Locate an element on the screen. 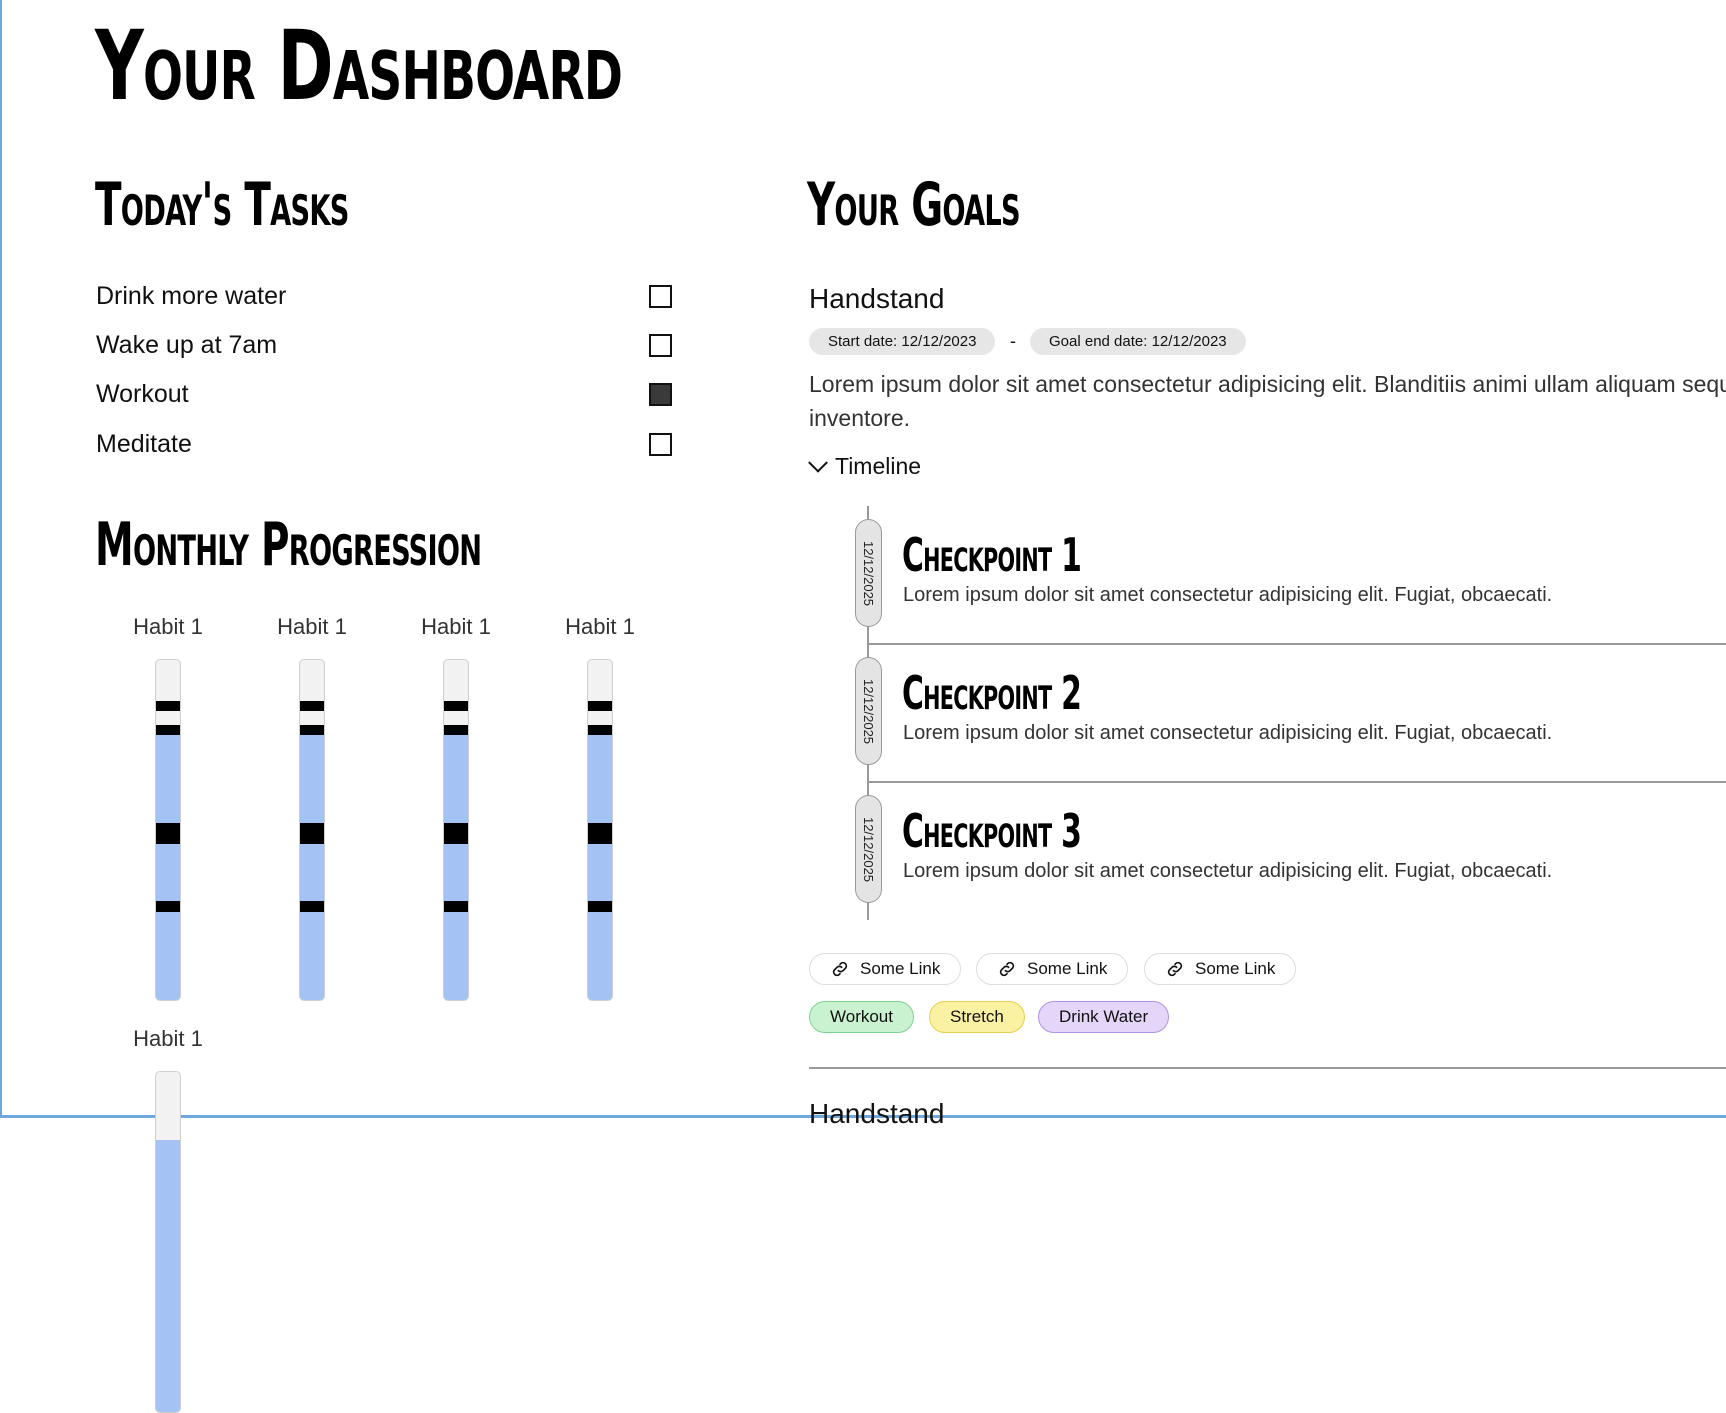 This screenshot has width=1726, height=1413. checkpoint-title: Checkpoint 3 is located at coordinates (992, 831).